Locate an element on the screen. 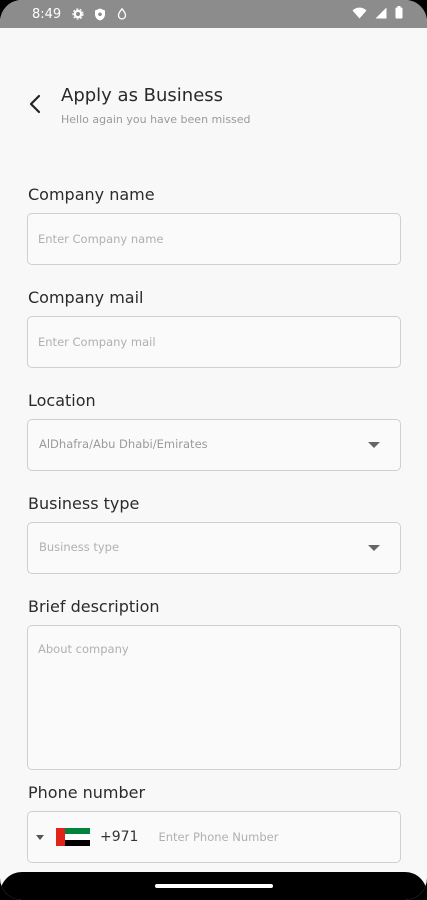 This screenshot has height=900, width=427. company-mail-input is located at coordinates (214, 342).